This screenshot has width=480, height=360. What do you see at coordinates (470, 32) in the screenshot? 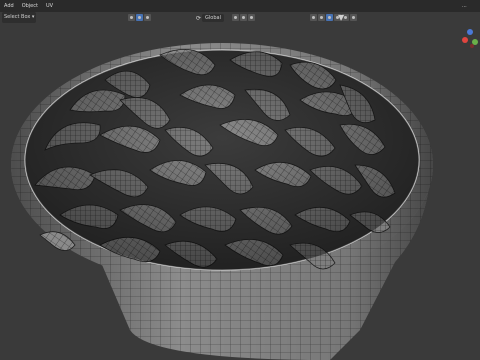
I see `gizmo-z-icon` at bounding box center [470, 32].